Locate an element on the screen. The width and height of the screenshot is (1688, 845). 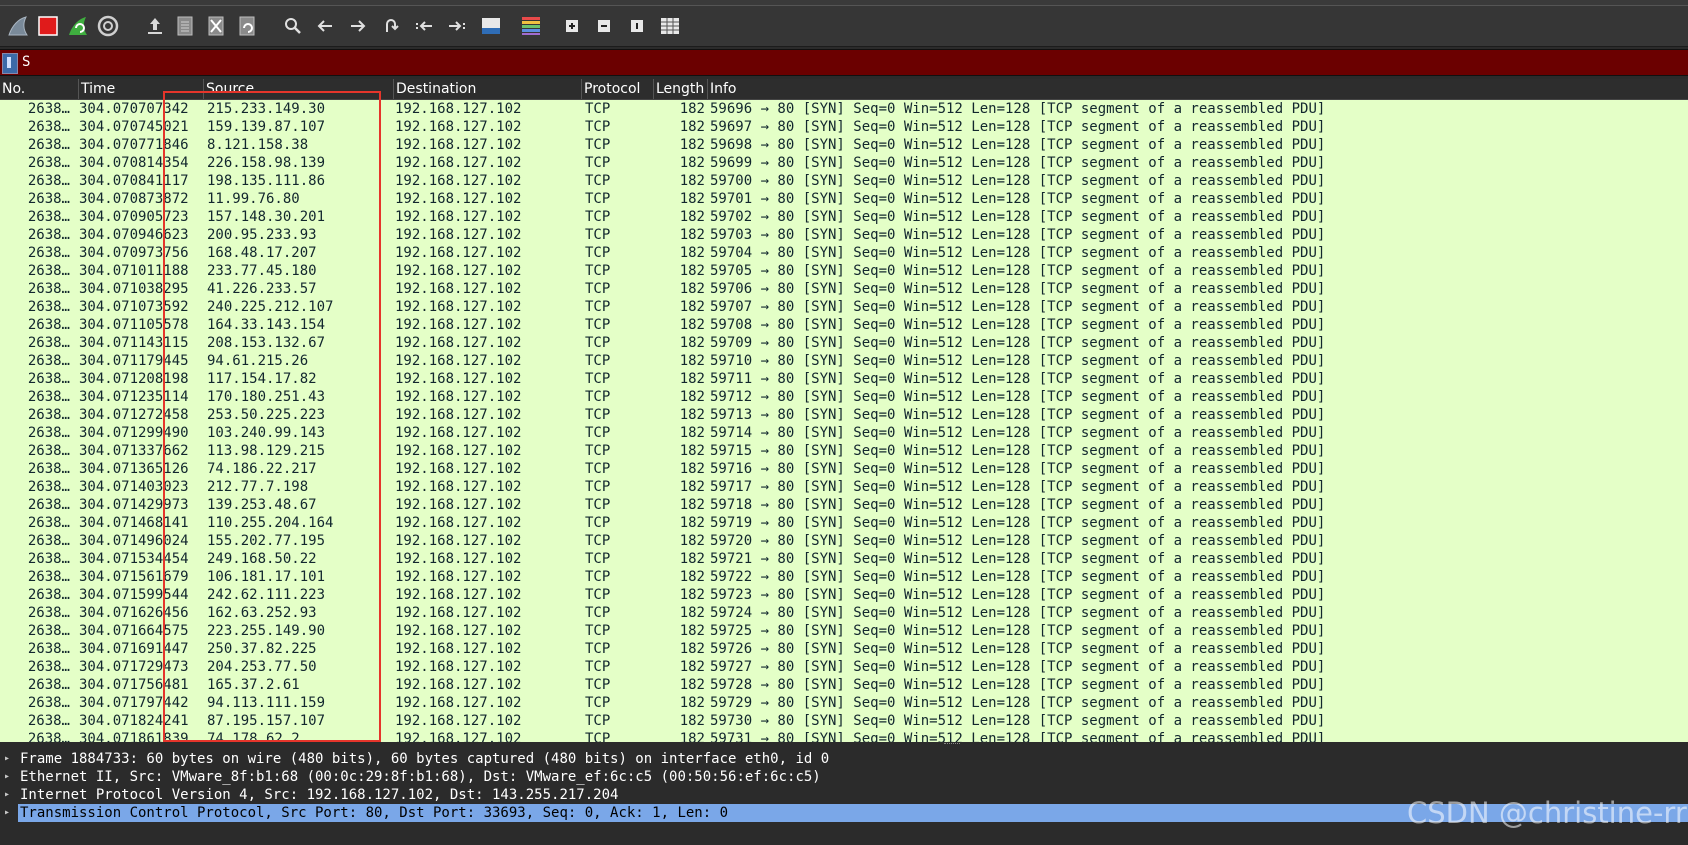
last-packet-icon is located at coordinates (457, 26).